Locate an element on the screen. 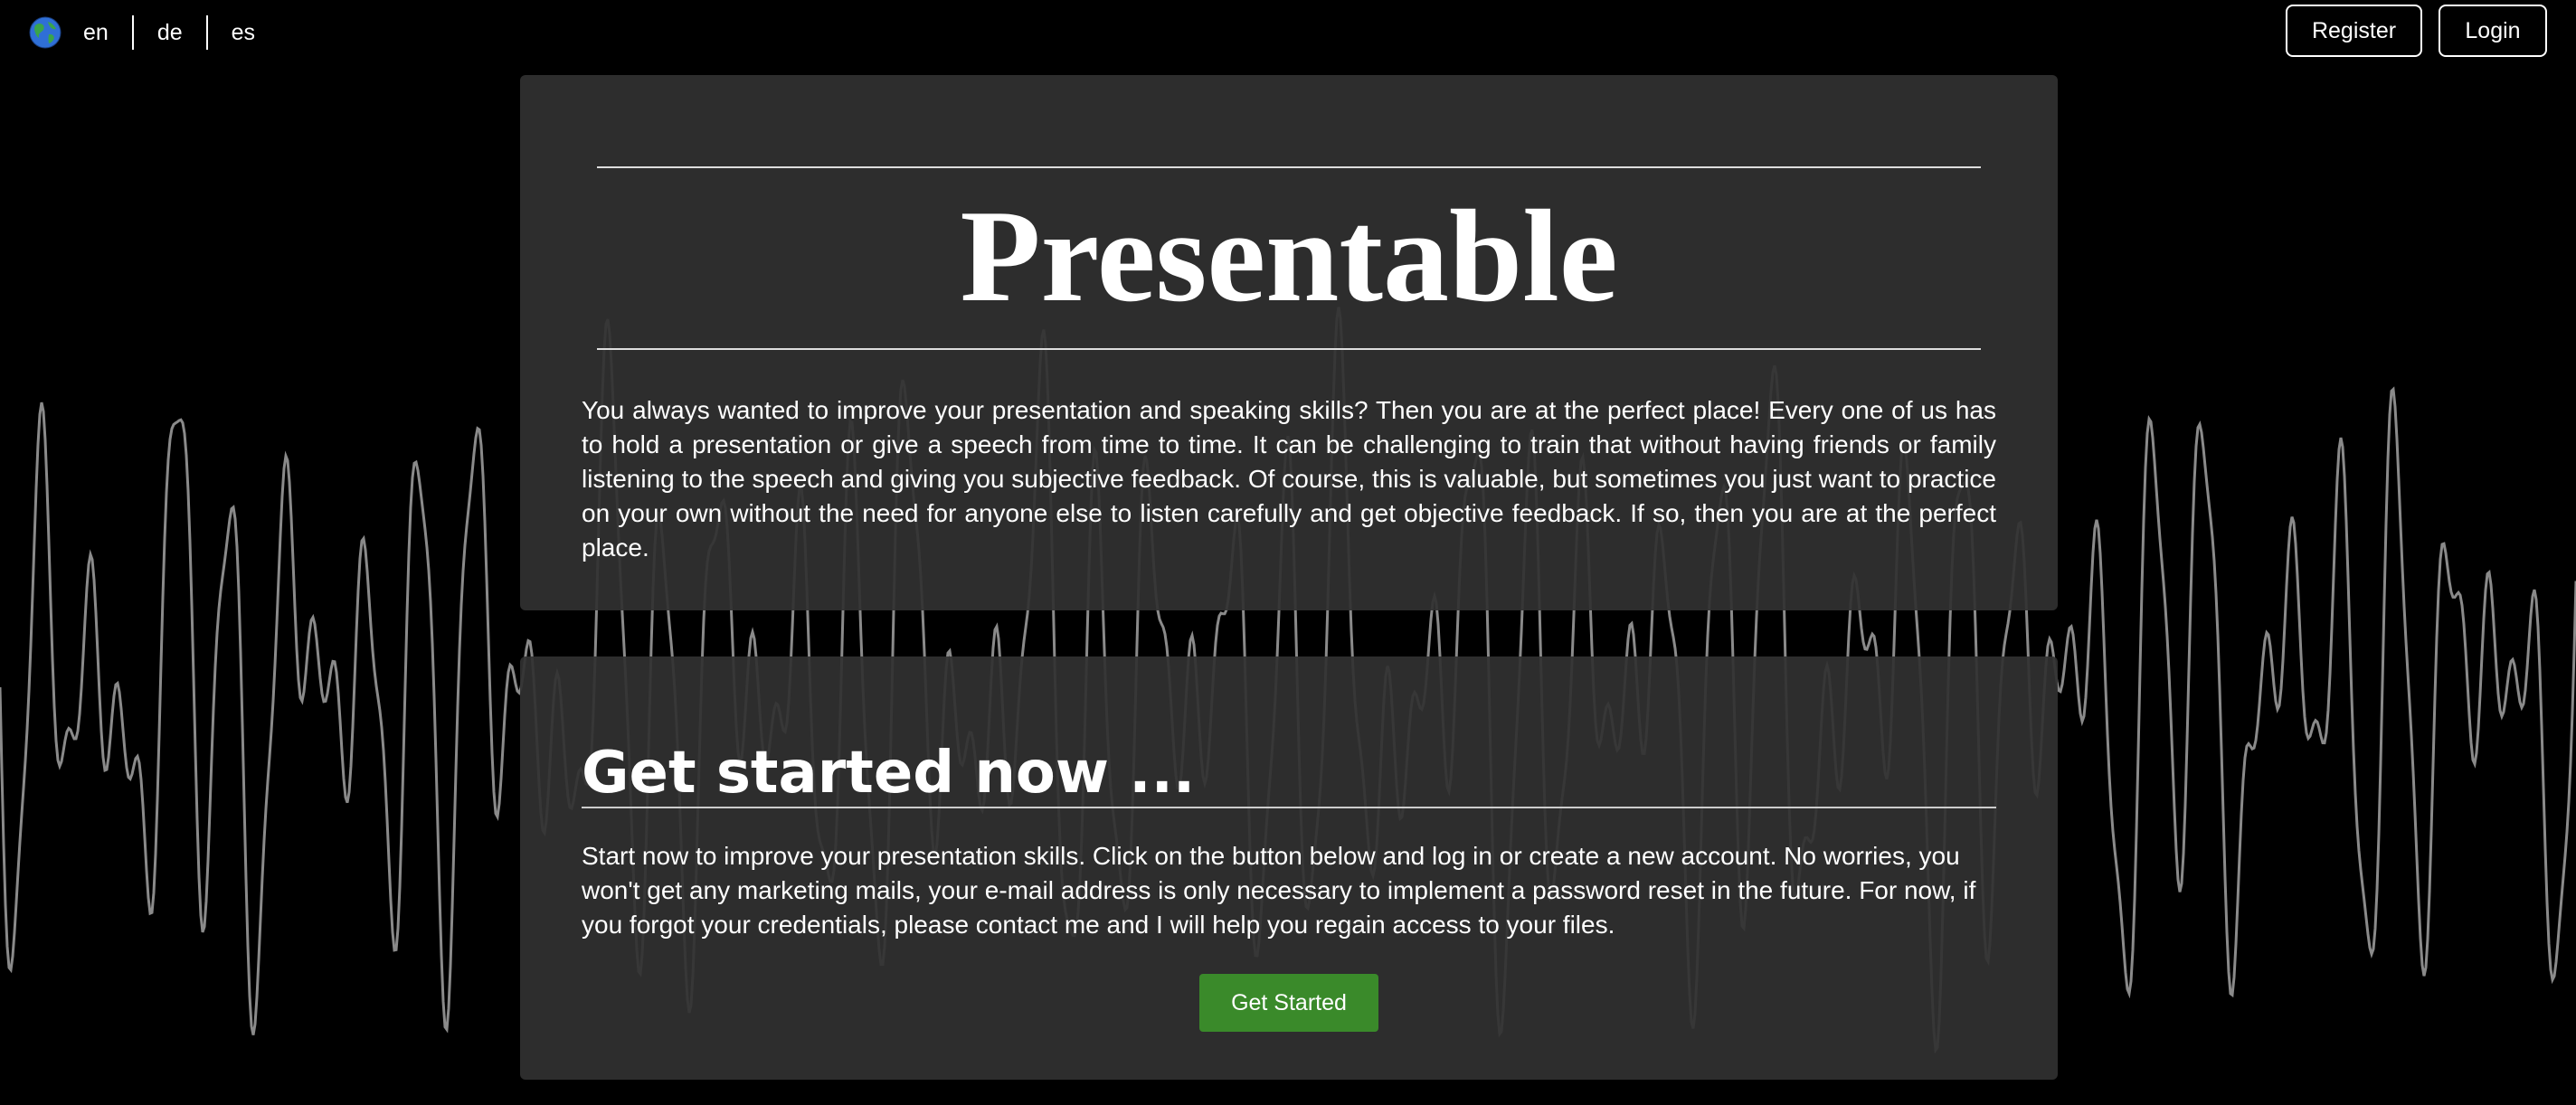 This screenshot has width=2576, height=1105. heading-divider is located at coordinates (1289, 807).